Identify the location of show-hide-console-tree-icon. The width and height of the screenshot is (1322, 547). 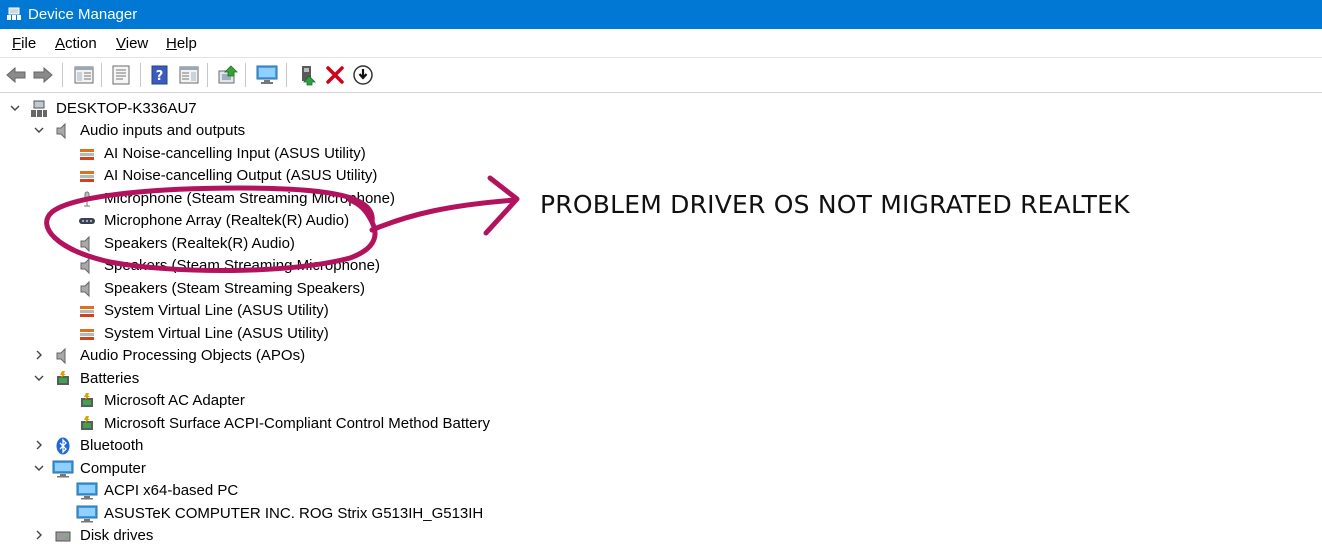
(84, 75).